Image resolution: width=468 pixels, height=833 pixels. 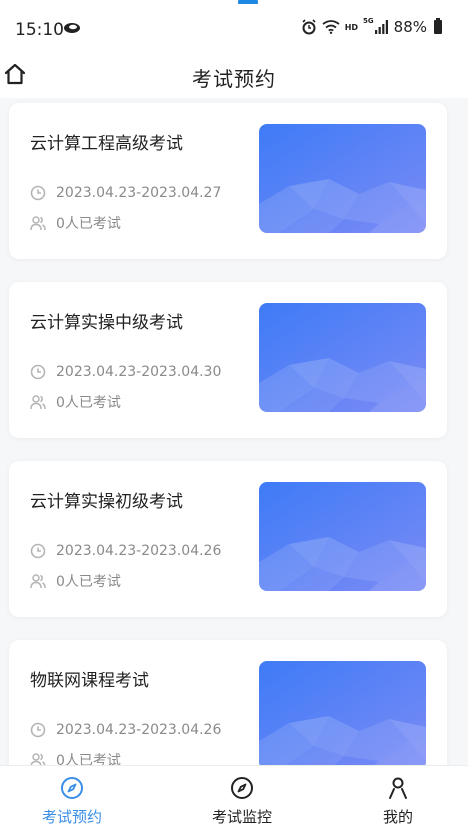 What do you see at coordinates (72, 799) in the screenshot?
I see `tab-exam-booking: 考试预约` at bounding box center [72, 799].